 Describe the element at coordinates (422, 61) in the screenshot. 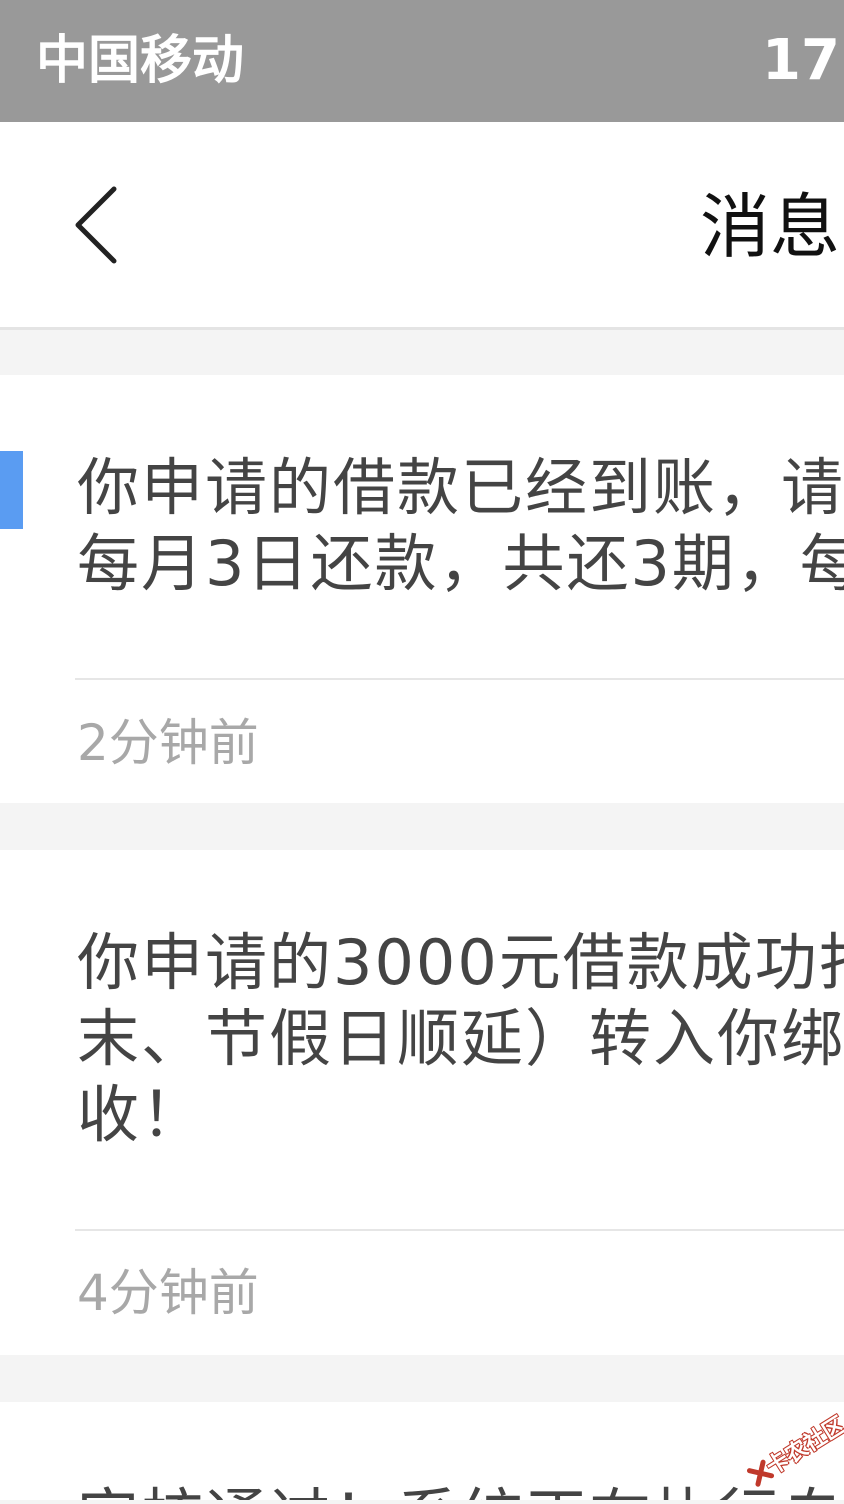

I see `status-bar: 中国移动 17:` at that location.